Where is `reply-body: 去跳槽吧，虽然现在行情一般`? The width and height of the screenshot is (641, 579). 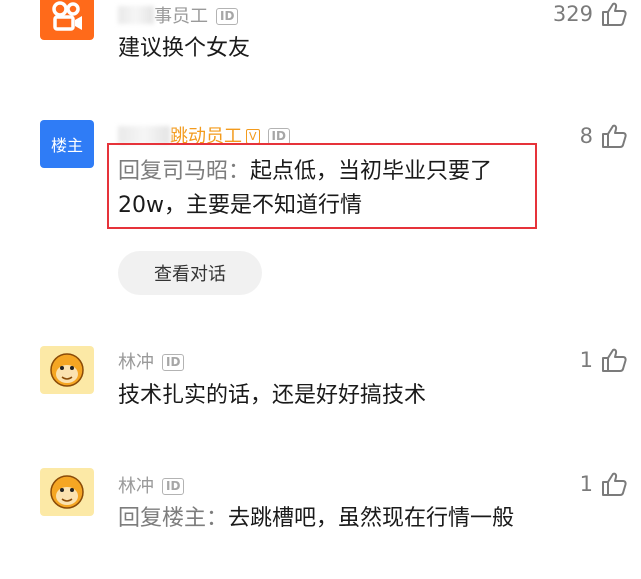
reply-body: 去跳槽吧，虽然现在行情一般 is located at coordinates (371, 518).